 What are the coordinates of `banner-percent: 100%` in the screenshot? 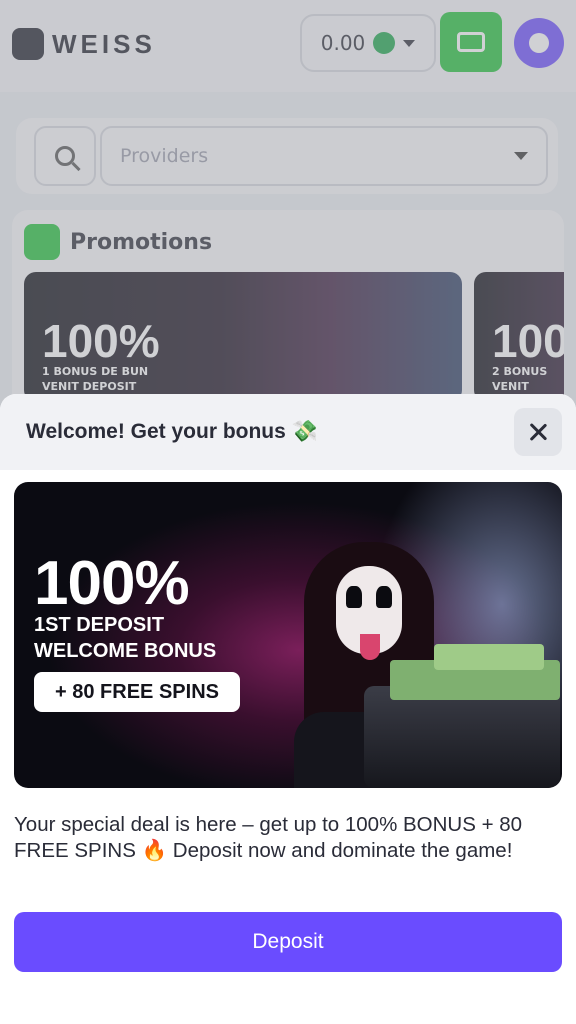 It's located at (112, 583).